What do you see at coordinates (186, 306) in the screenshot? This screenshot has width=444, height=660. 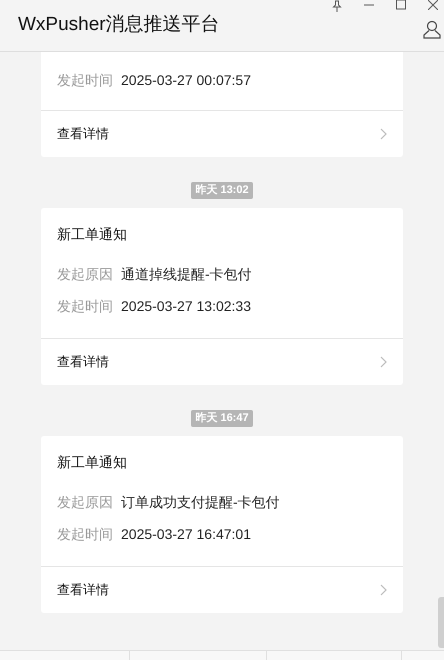 I see `field-value: 2025-03-27 13:02:33` at bounding box center [186, 306].